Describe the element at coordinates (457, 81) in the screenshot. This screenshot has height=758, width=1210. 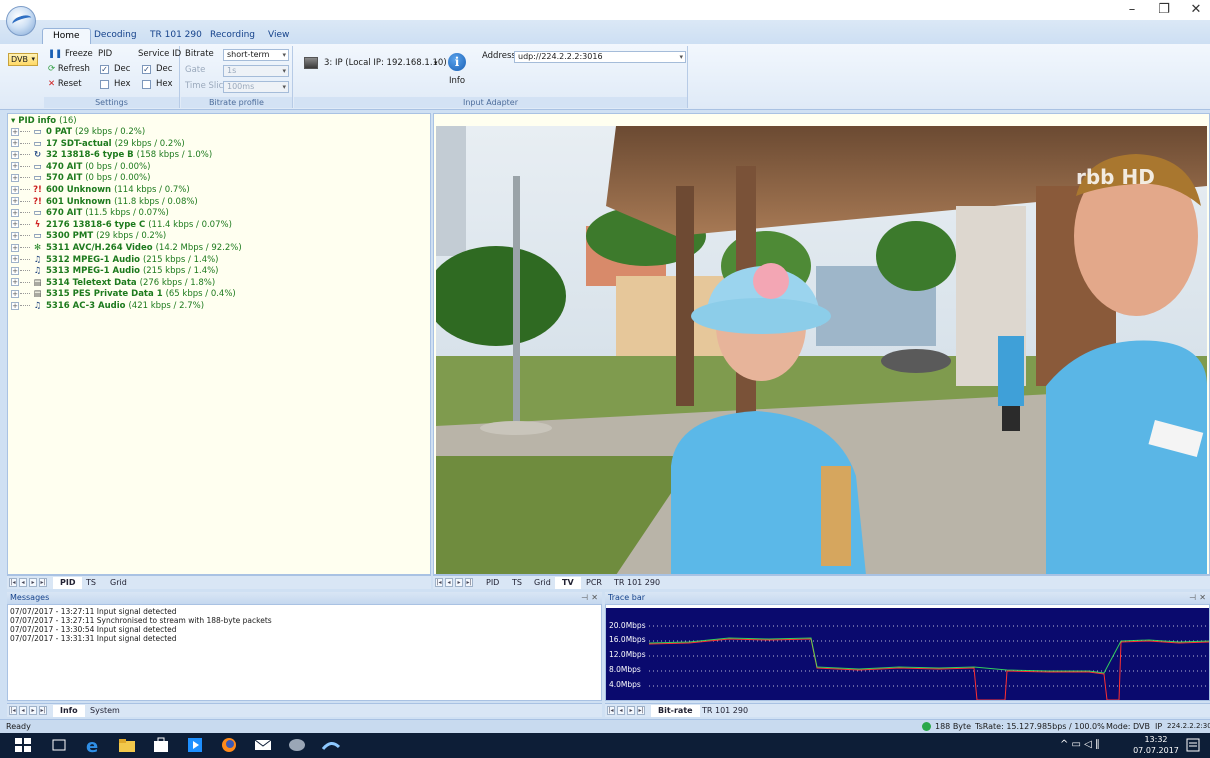
I see `info-button-label: Info` at that location.